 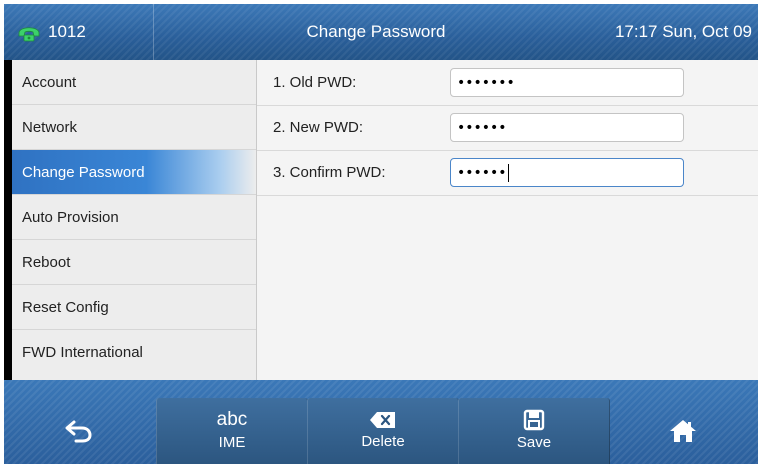 What do you see at coordinates (534, 442) in the screenshot?
I see `save-label: Save` at bounding box center [534, 442].